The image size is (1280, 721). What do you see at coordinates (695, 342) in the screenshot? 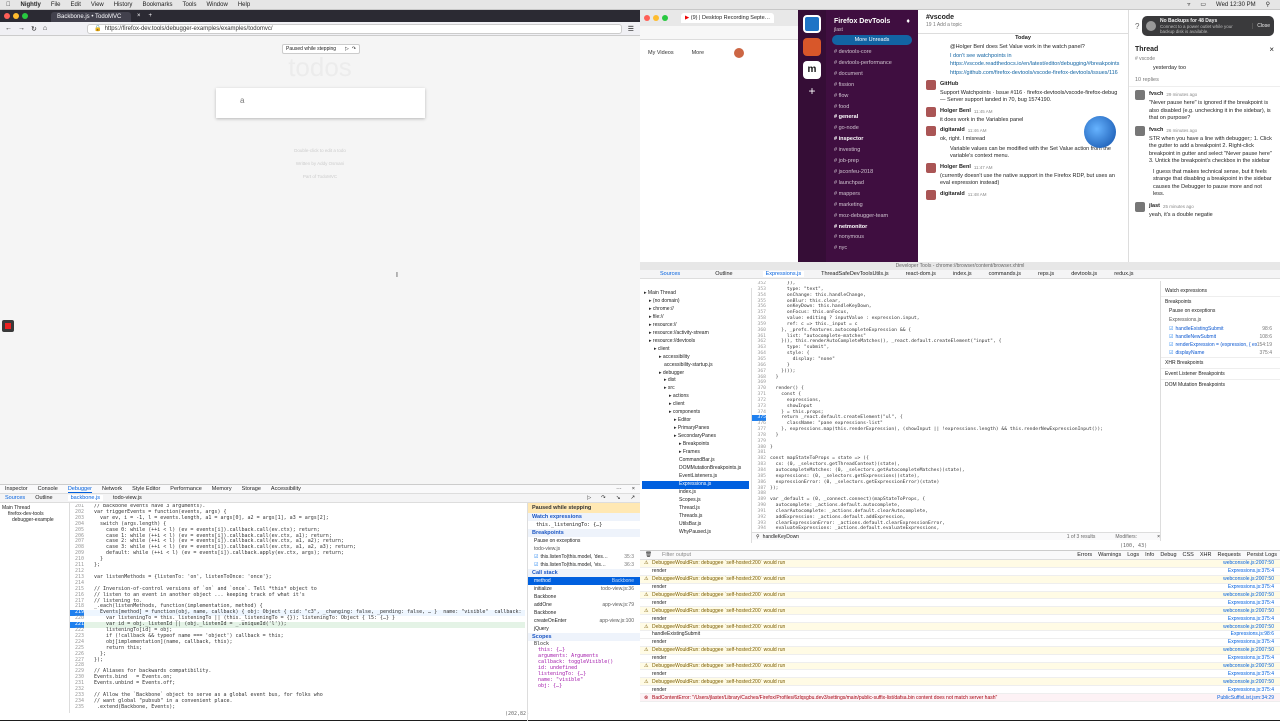
I see `tree-item: ▸ resource://devtools` at bounding box center [695, 342].